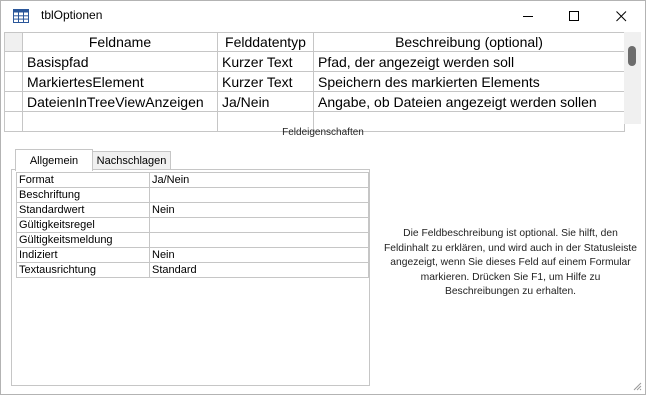 This screenshot has height=395, width=646. What do you see at coordinates (83, 270) in the screenshot?
I see `property-label: Textausrichtung` at bounding box center [83, 270].